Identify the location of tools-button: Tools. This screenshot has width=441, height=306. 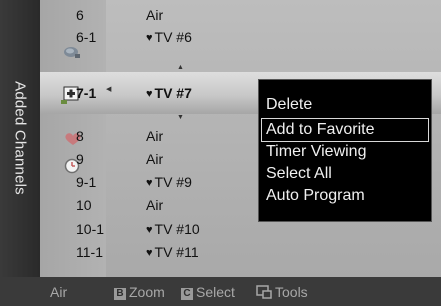
(282, 292).